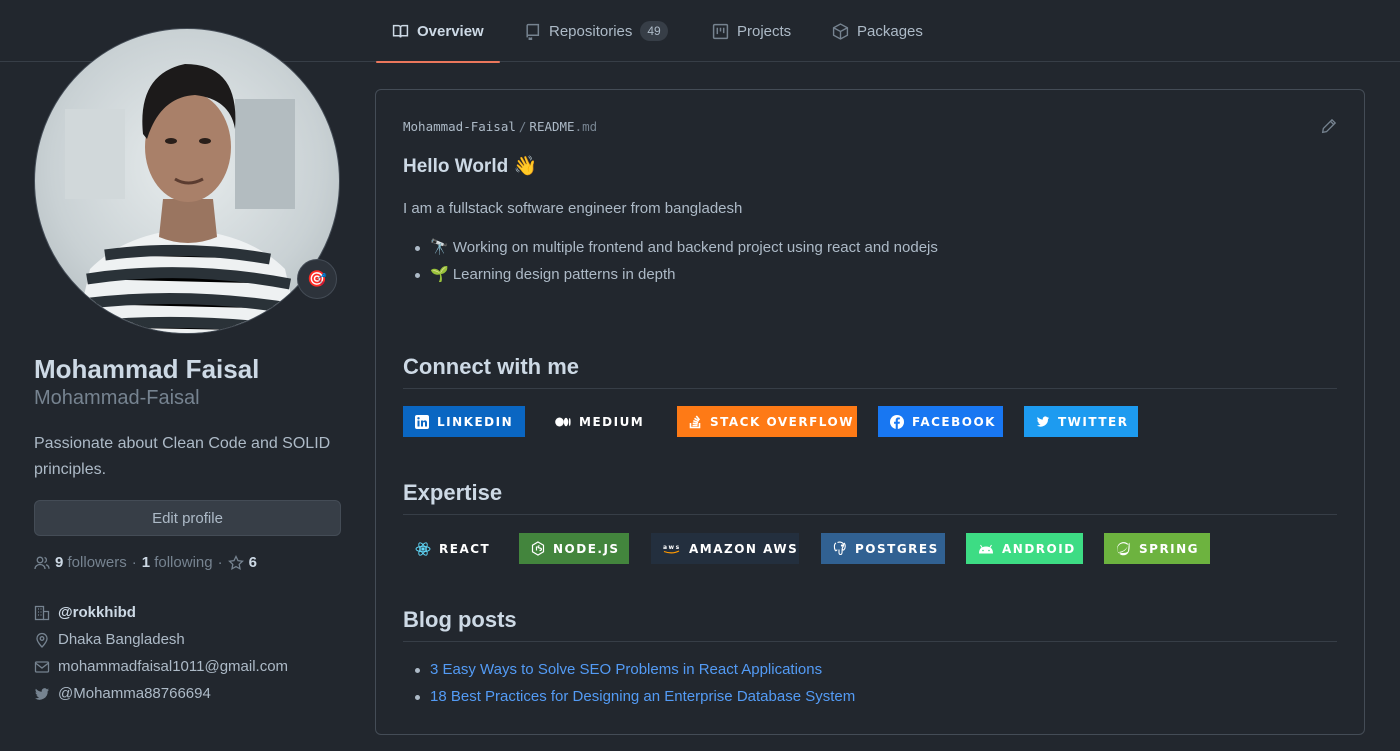 This screenshot has height=751, width=1400. Describe the element at coordinates (161, 612) in the screenshot. I see `organization-item: @rokkhibd` at that location.